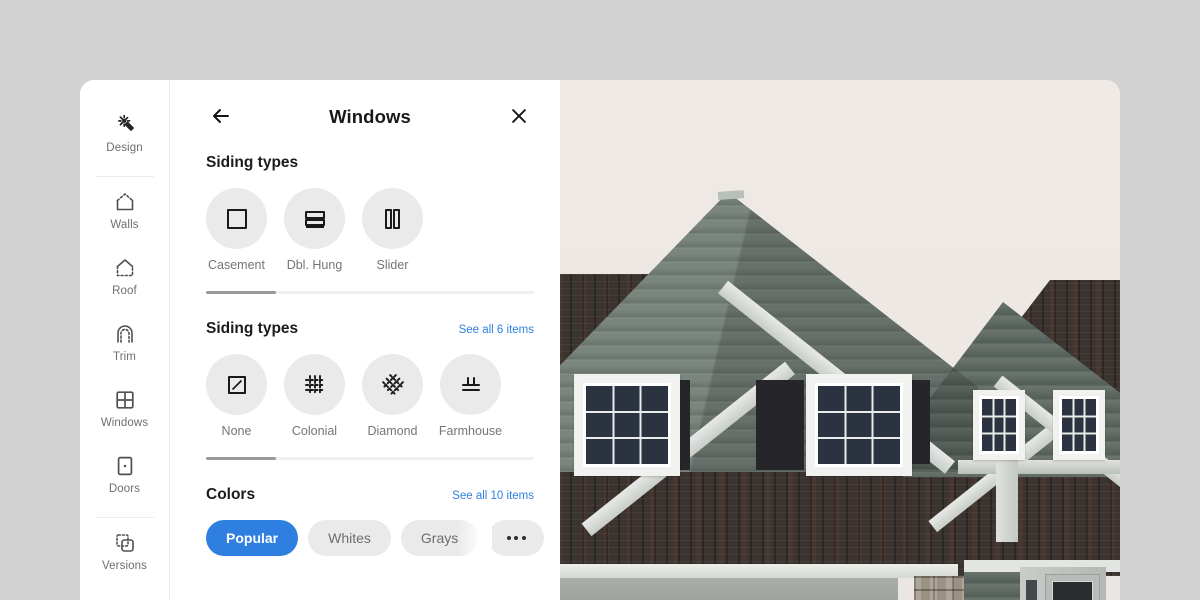 The height and width of the screenshot is (600, 1200). What do you see at coordinates (1072, 590) in the screenshot?
I see `door-lite-top` at bounding box center [1072, 590].